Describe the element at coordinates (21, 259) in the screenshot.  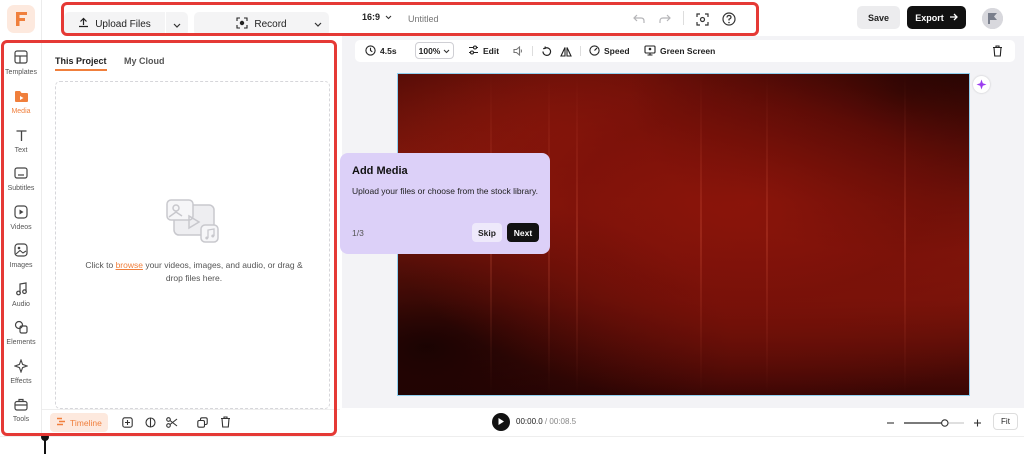
I see `rail-item-images: Images` at that location.